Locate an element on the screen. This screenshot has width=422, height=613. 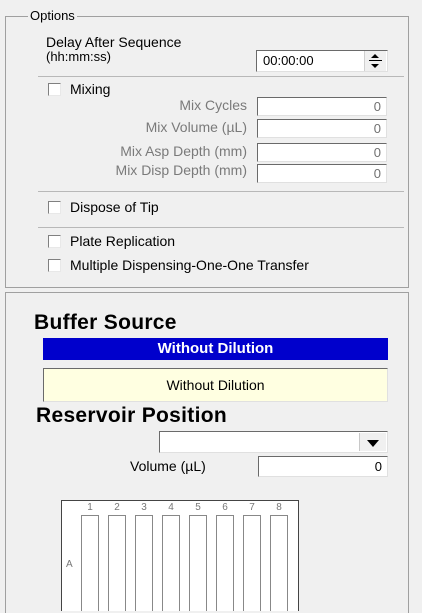
dilution-display-box: Without Dilution is located at coordinates (215, 385).